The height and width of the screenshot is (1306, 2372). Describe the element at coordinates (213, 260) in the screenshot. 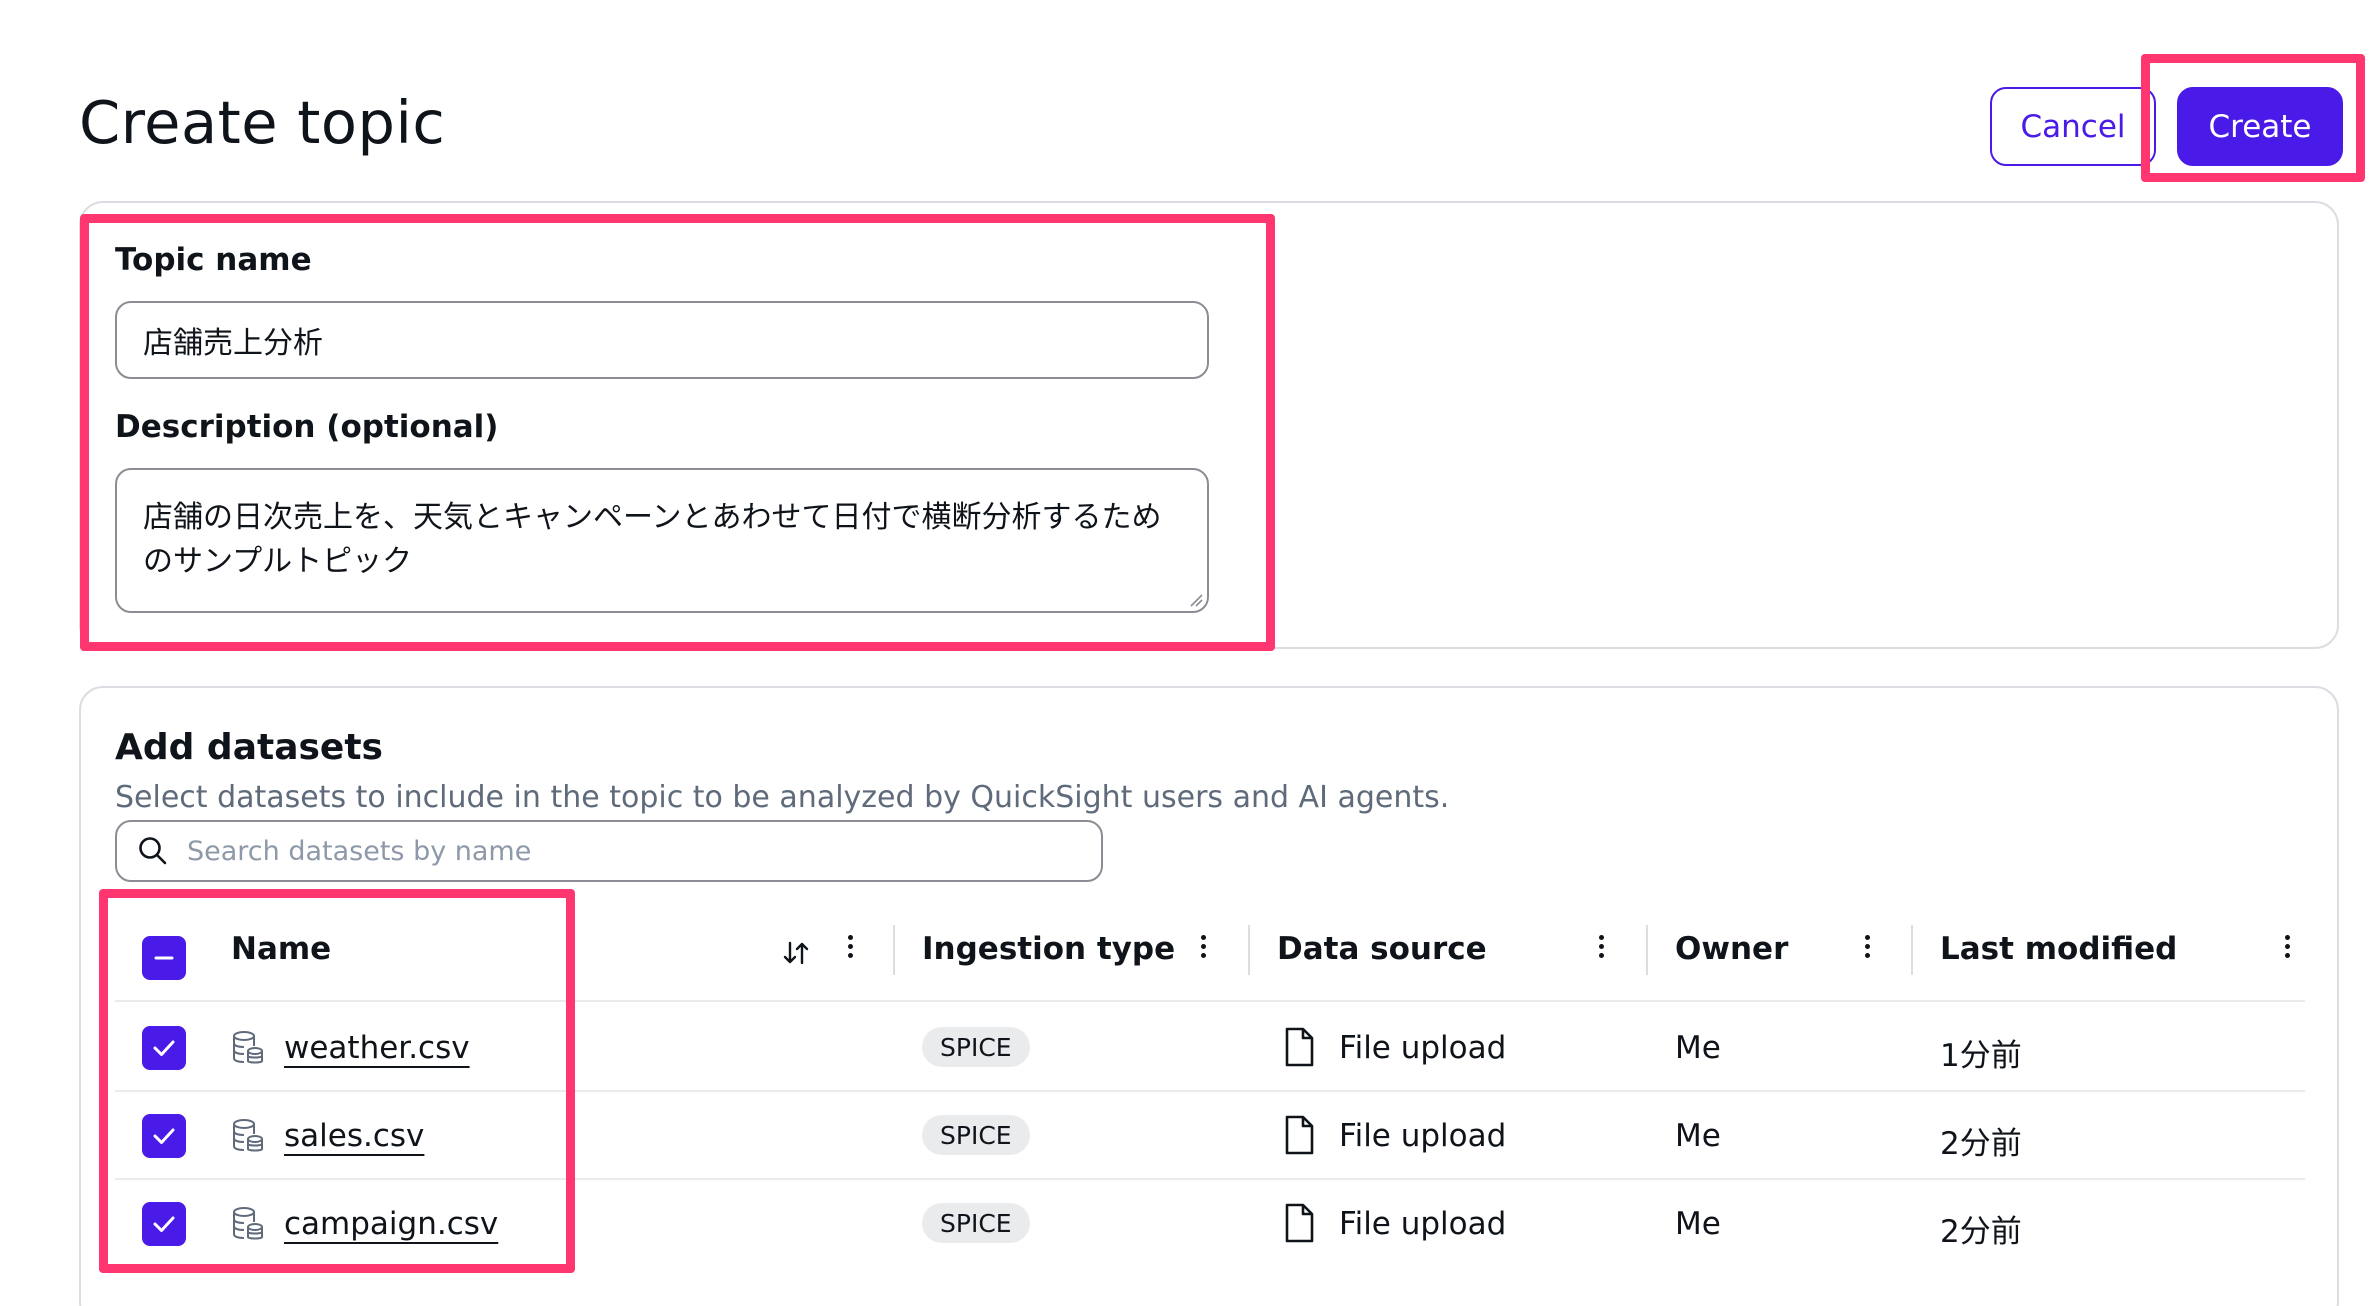

I see `topic-name-label: Topic name` at that location.